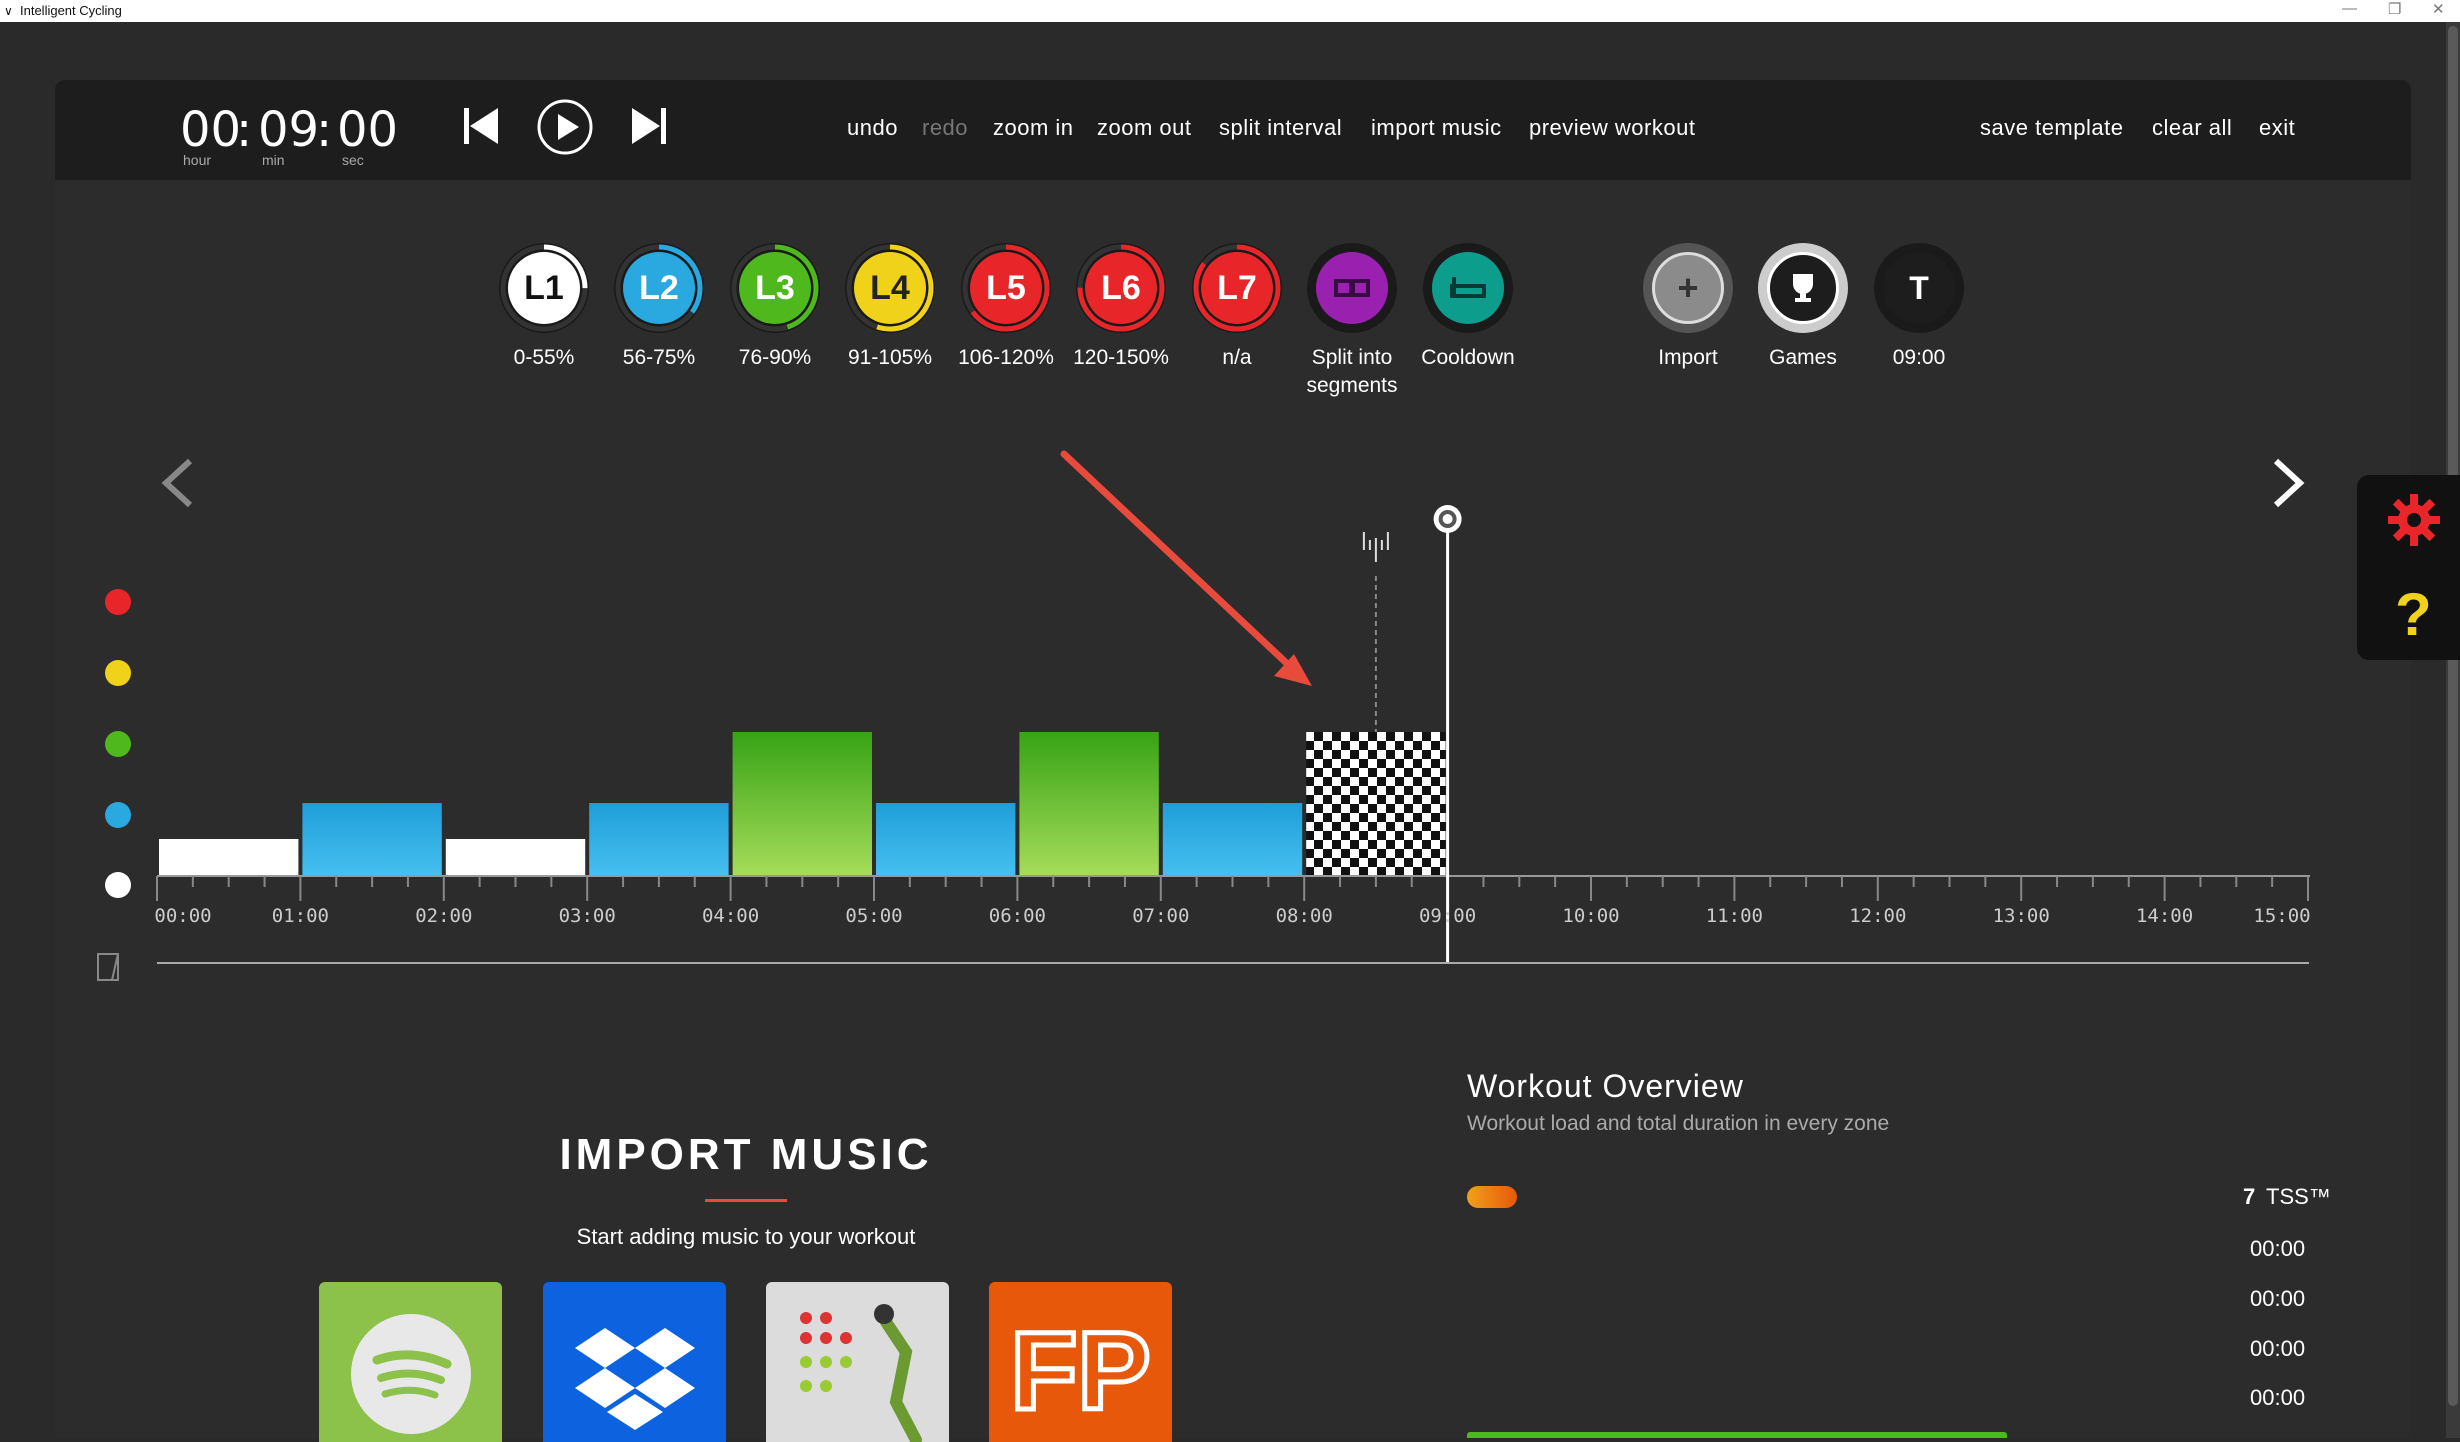 The image size is (2460, 1442). I want to click on tick-label: 04:00, so click(730, 916).